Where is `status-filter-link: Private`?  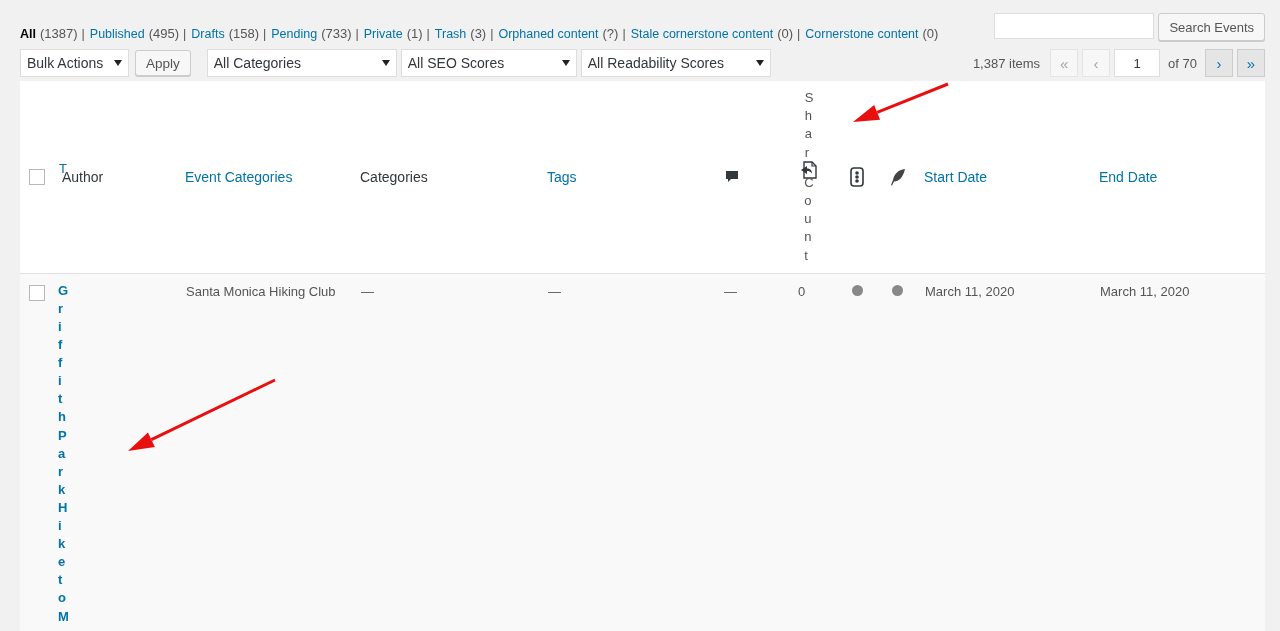
status-filter-link: Private is located at coordinates (383, 33).